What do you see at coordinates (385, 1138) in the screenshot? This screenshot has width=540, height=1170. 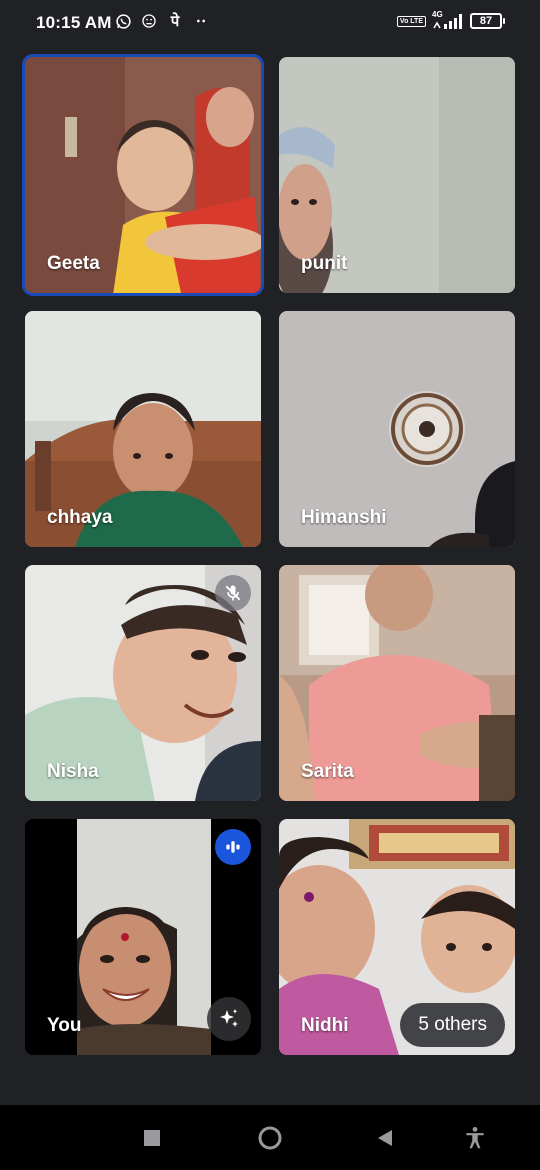 I see `triangle-back-icon` at bounding box center [385, 1138].